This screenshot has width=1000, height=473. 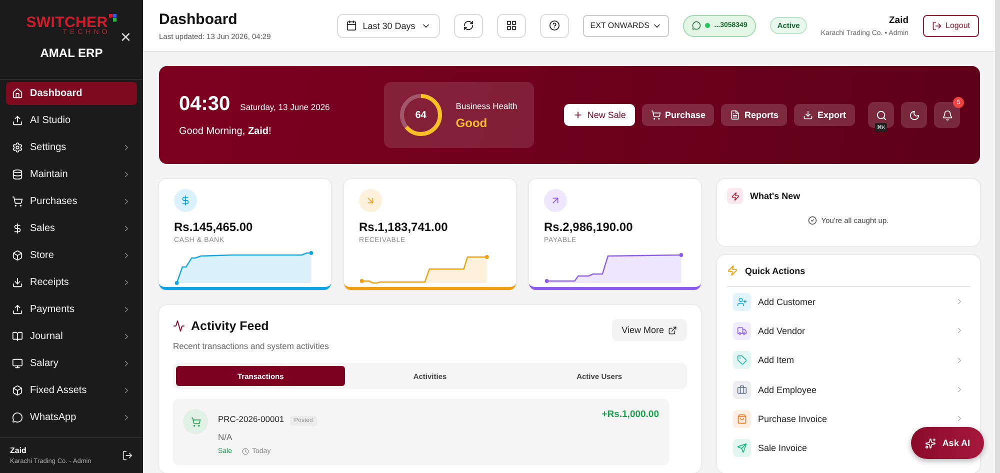 What do you see at coordinates (230, 326) in the screenshot?
I see `section-title: Activity Feed` at bounding box center [230, 326].